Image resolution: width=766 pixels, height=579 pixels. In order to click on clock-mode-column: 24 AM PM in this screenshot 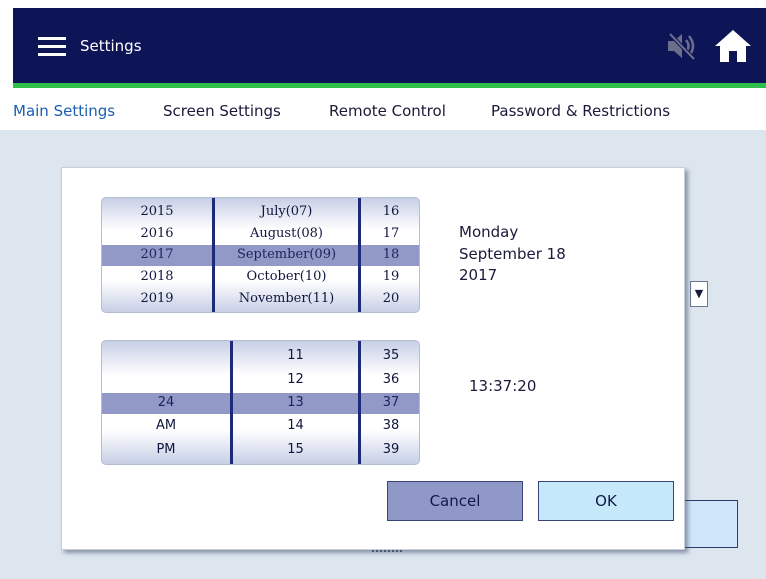, I will do `click(166, 402)`.